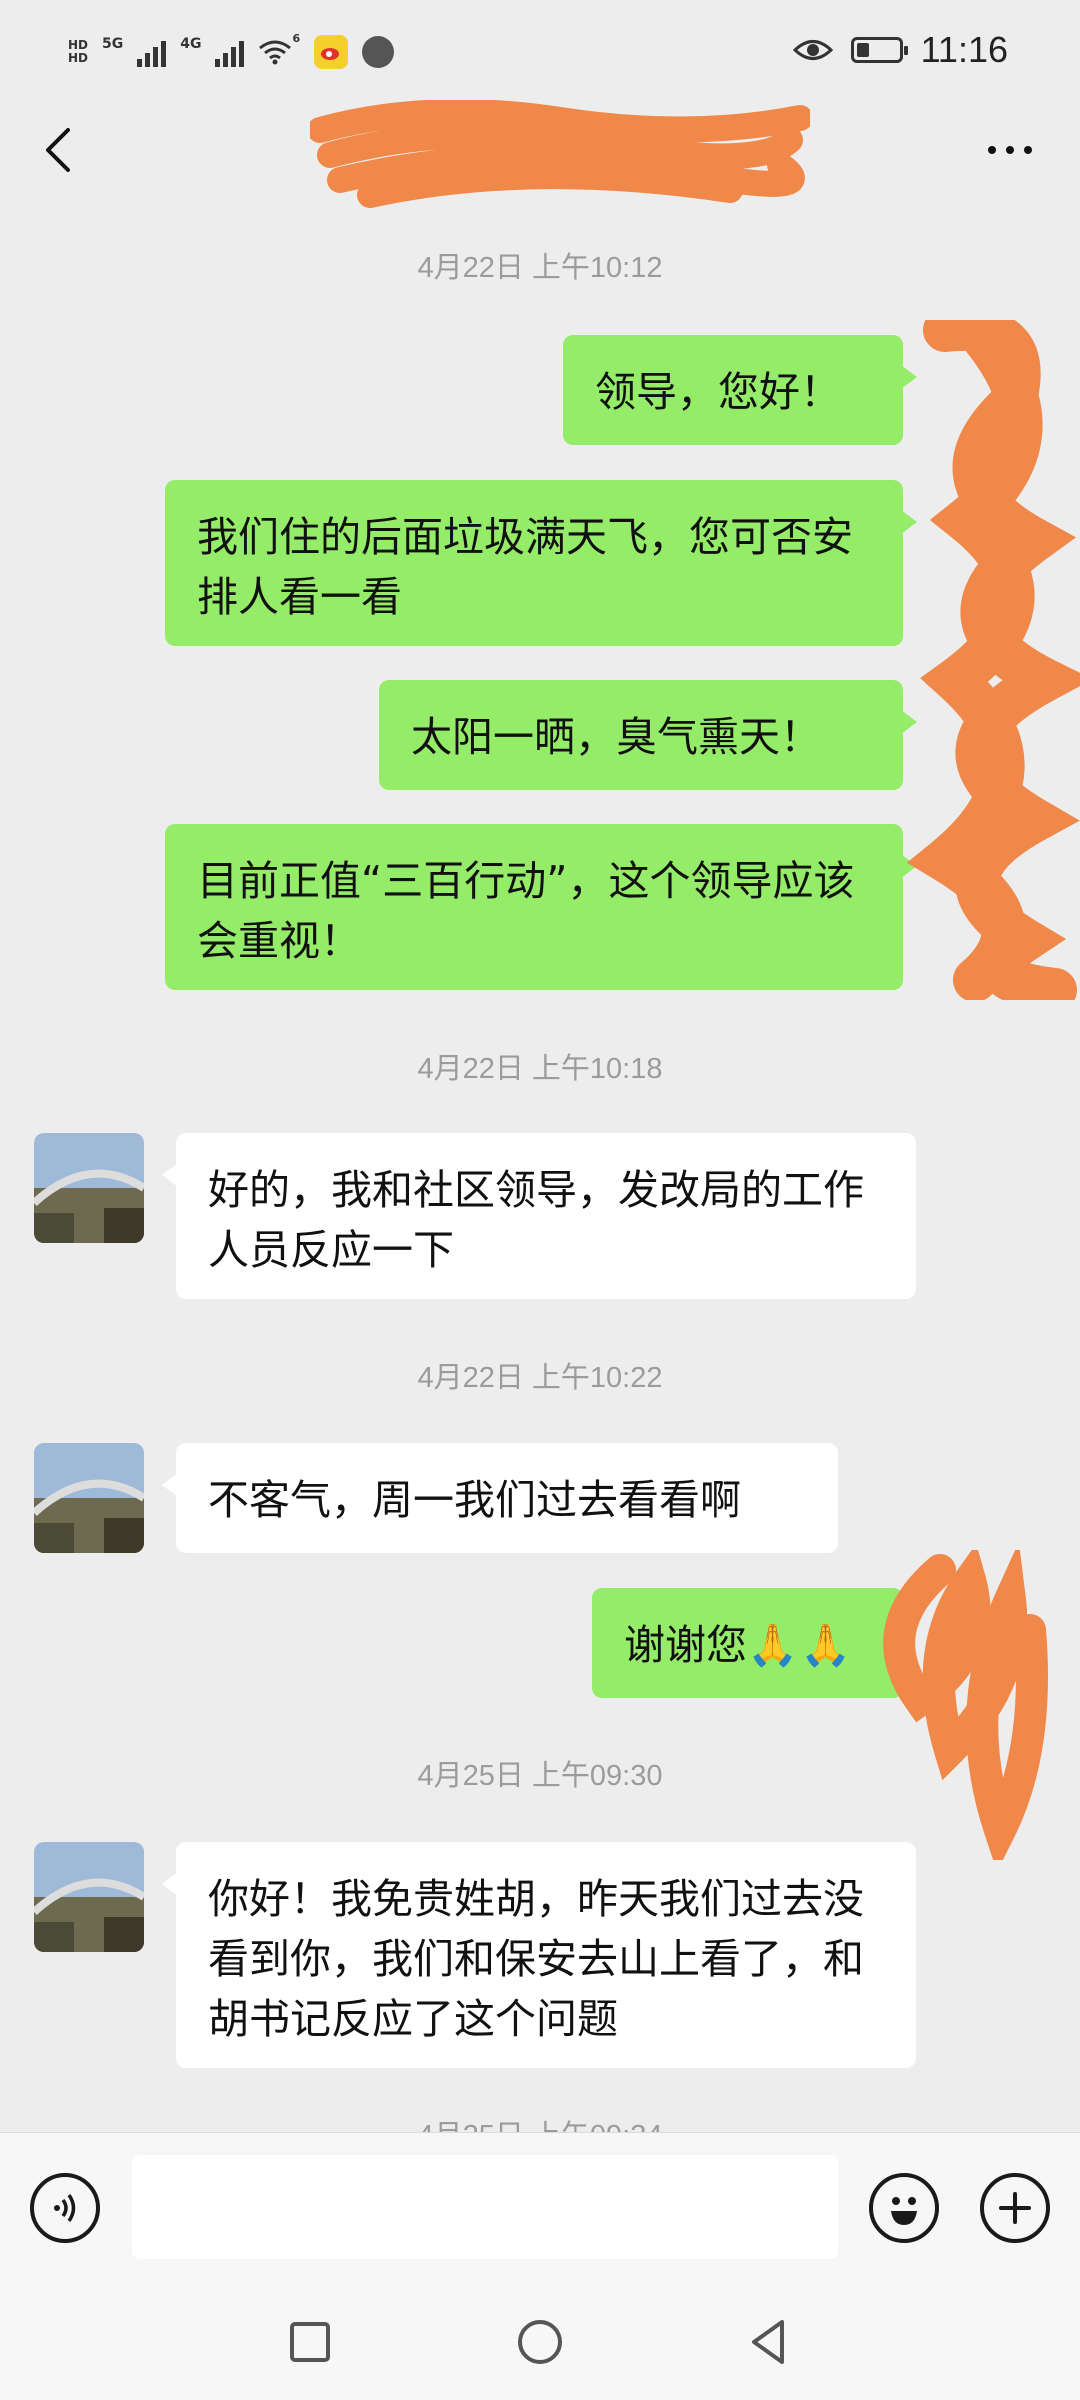 The height and width of the screenshot is (2400, 1080). I want to click on message-bubble-incoming: 不客气，周一我们过去看看啊, so click(500, 1498).